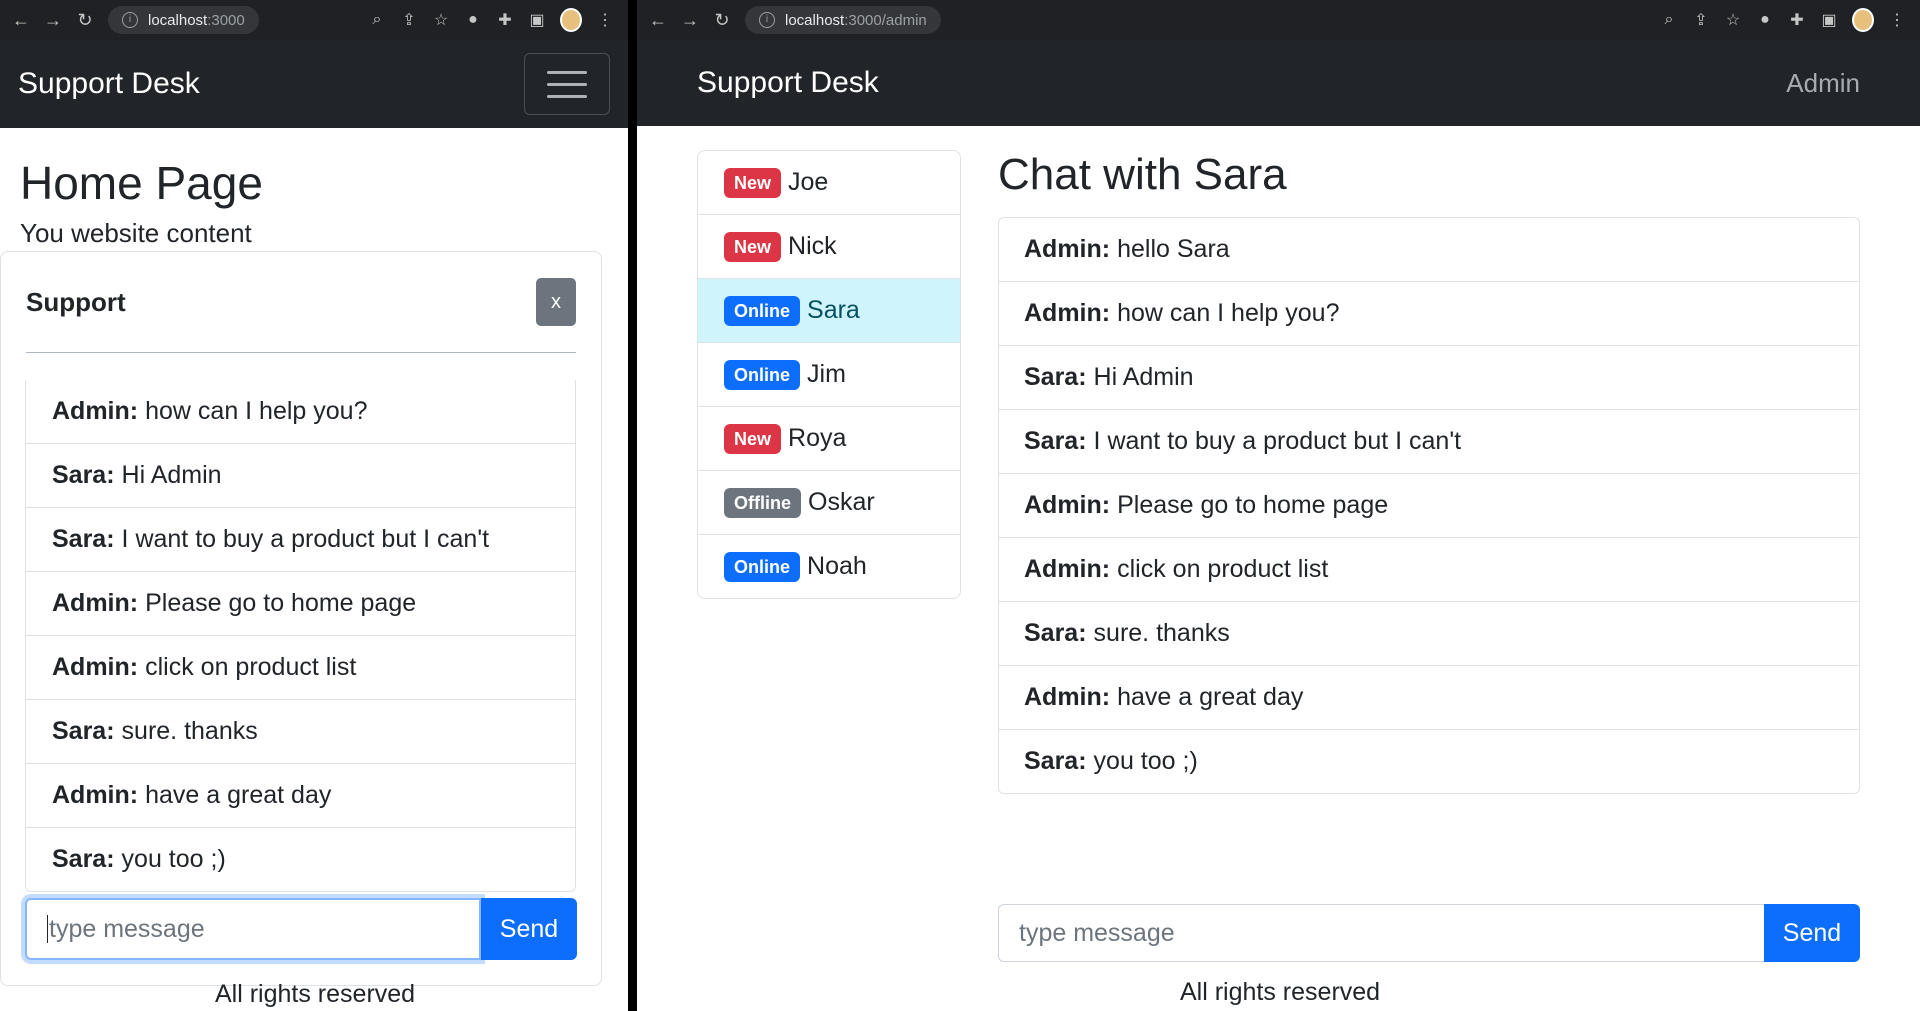  I want to click on address-bar: i localhost:3000/admin, so click(843, 20).